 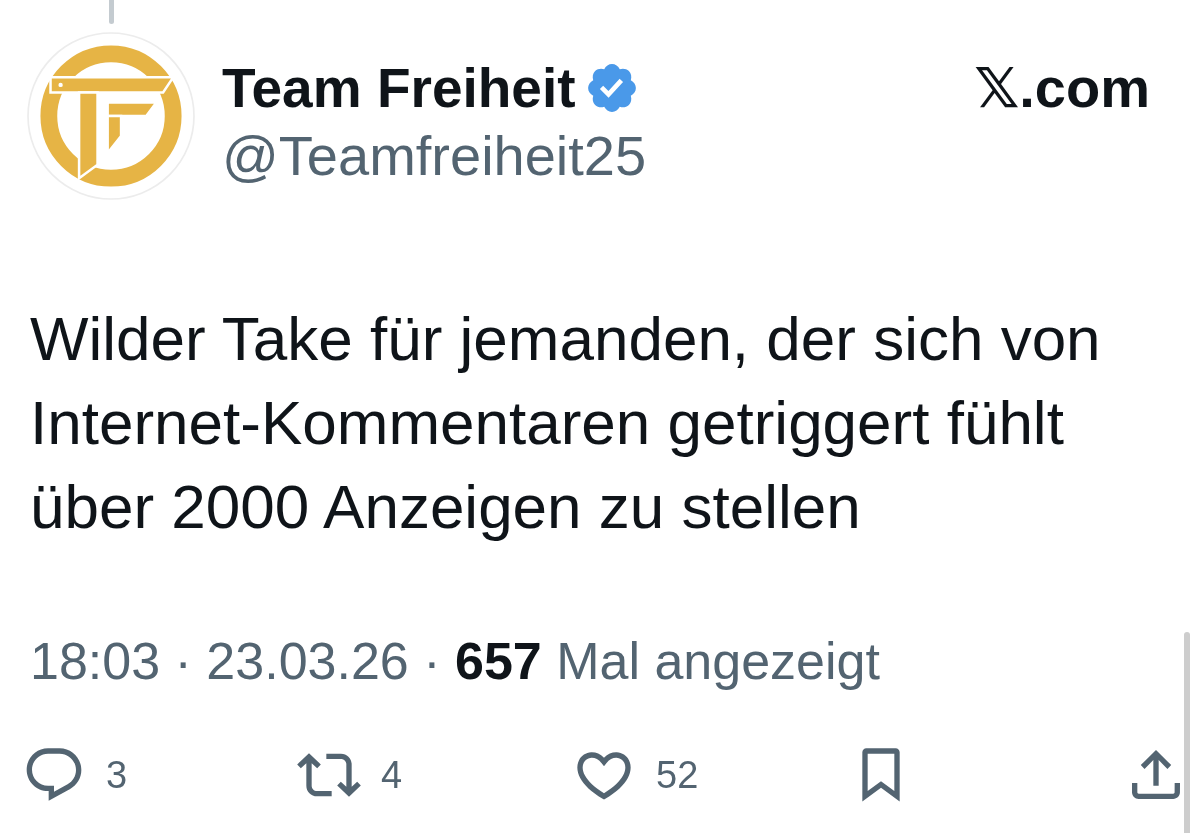 I want to click on display-name: Team Freiheit, so click(x=399, y=88).